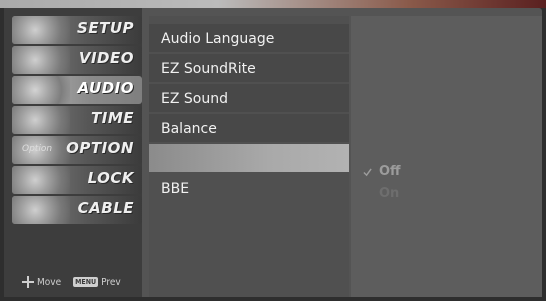 This screenshot has width=546, height=301. Describe the element at coordinates (249, 128) in the screenshot. I see `option-balance: Balance` at that location.